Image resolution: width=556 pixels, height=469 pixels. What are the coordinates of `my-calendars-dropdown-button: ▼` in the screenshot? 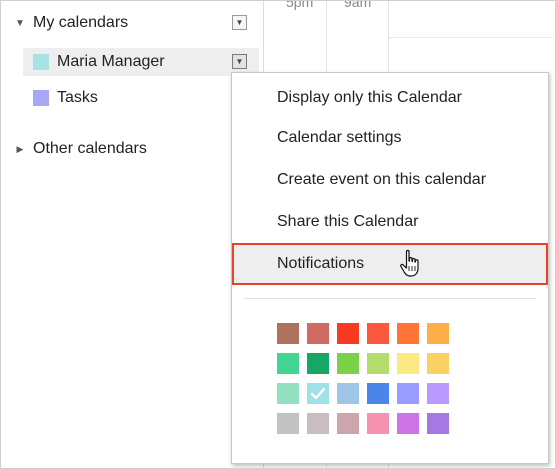 It's located at (239, 22).